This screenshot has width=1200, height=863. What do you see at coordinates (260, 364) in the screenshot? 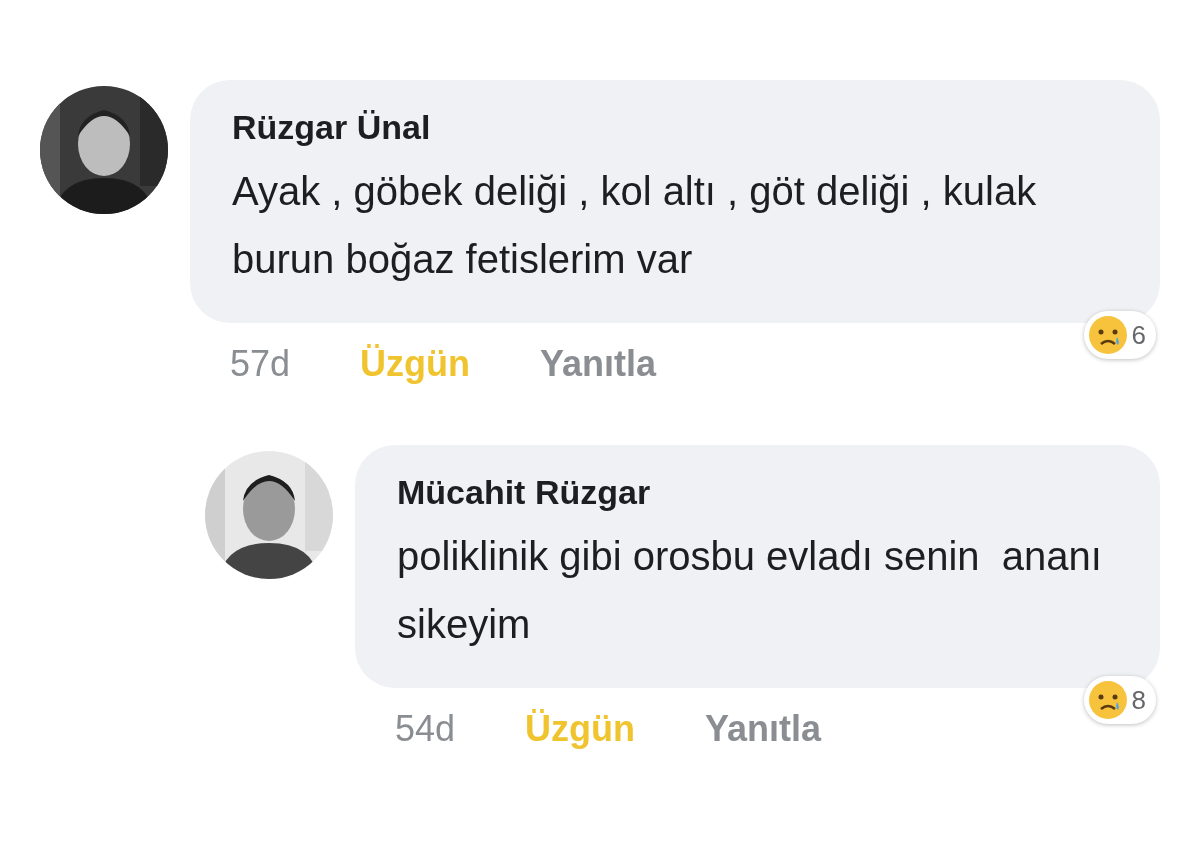
I see `comment-time: 57d` at bounding box center [260, 364].